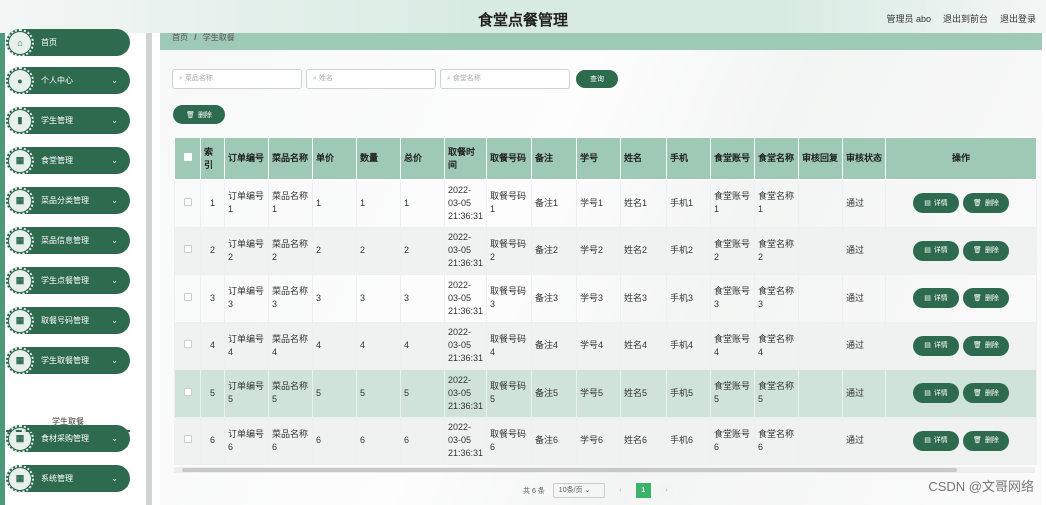 Image resolution: width=1046 pixels, height=505 pixels. Describe the element at coordinates (620, 490) in the screenshot. I see `prev-page-button: ‹` at that location.